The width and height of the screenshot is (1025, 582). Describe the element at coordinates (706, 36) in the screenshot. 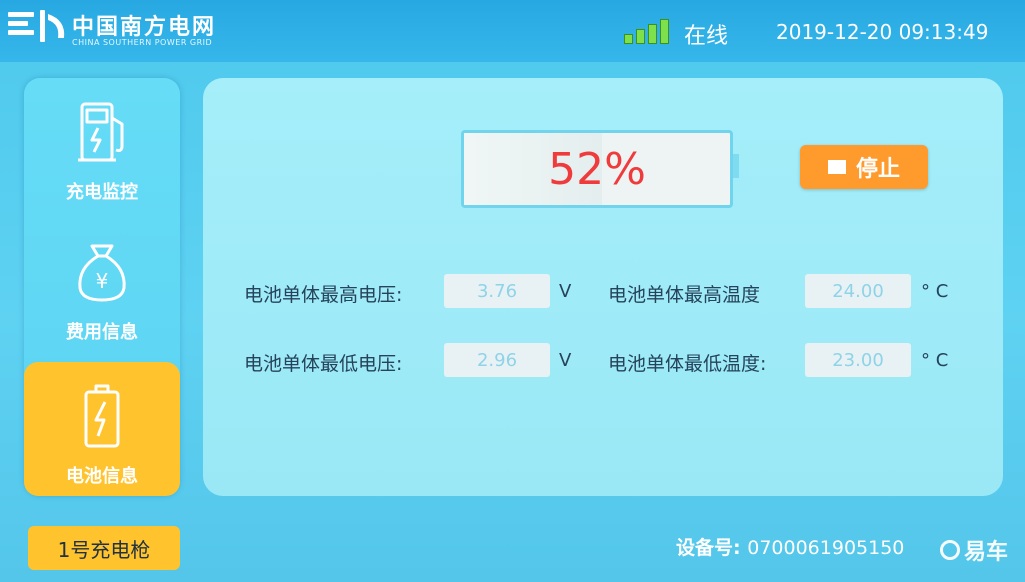

I see `online-status: 在线` at that location.